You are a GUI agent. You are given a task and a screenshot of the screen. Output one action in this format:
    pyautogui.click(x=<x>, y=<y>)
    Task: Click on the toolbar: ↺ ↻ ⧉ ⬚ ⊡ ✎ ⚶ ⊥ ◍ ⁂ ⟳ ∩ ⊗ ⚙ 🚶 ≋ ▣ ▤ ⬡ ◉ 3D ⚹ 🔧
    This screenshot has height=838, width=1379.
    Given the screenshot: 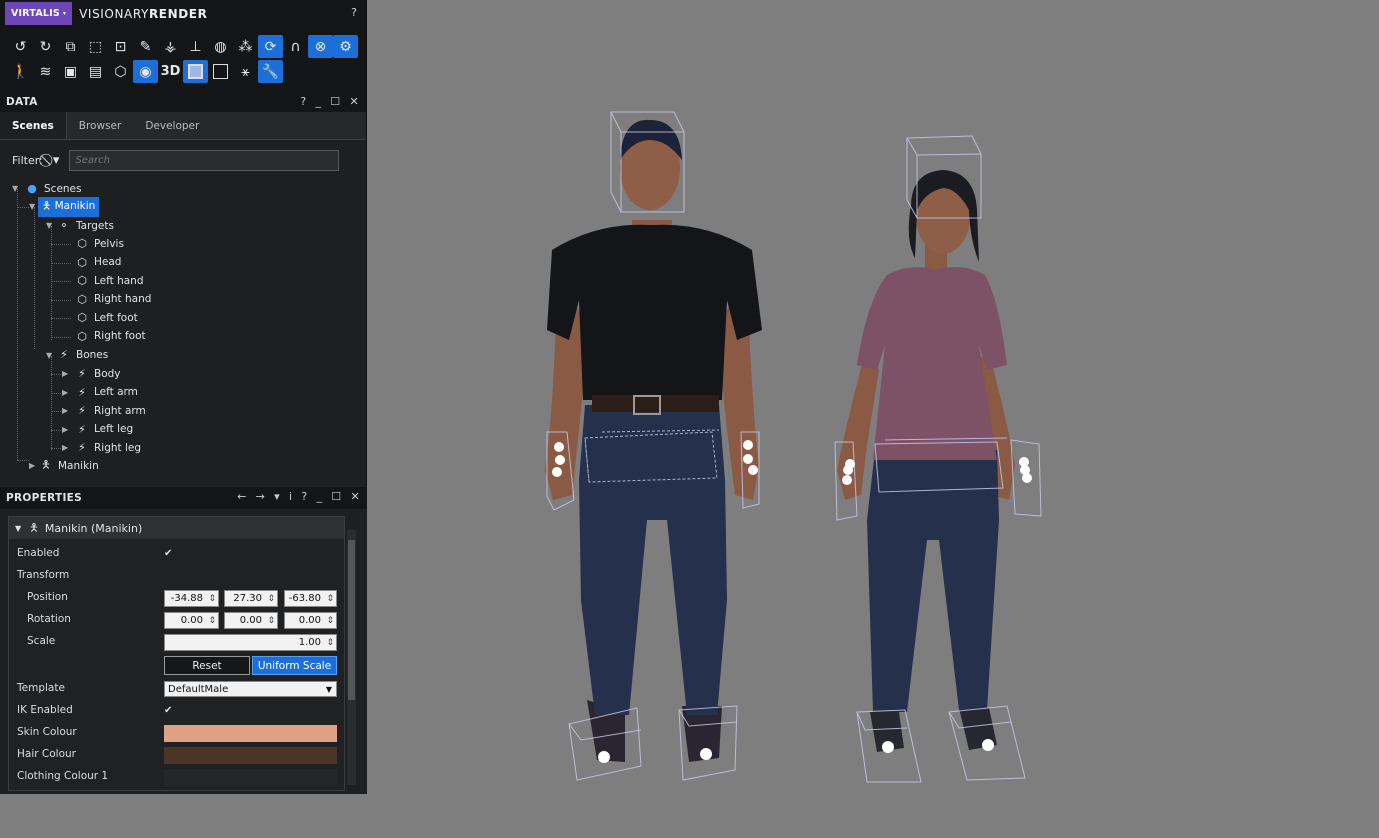 What is the action you would take?
    pyautogui.click(x=183, y=59)
    